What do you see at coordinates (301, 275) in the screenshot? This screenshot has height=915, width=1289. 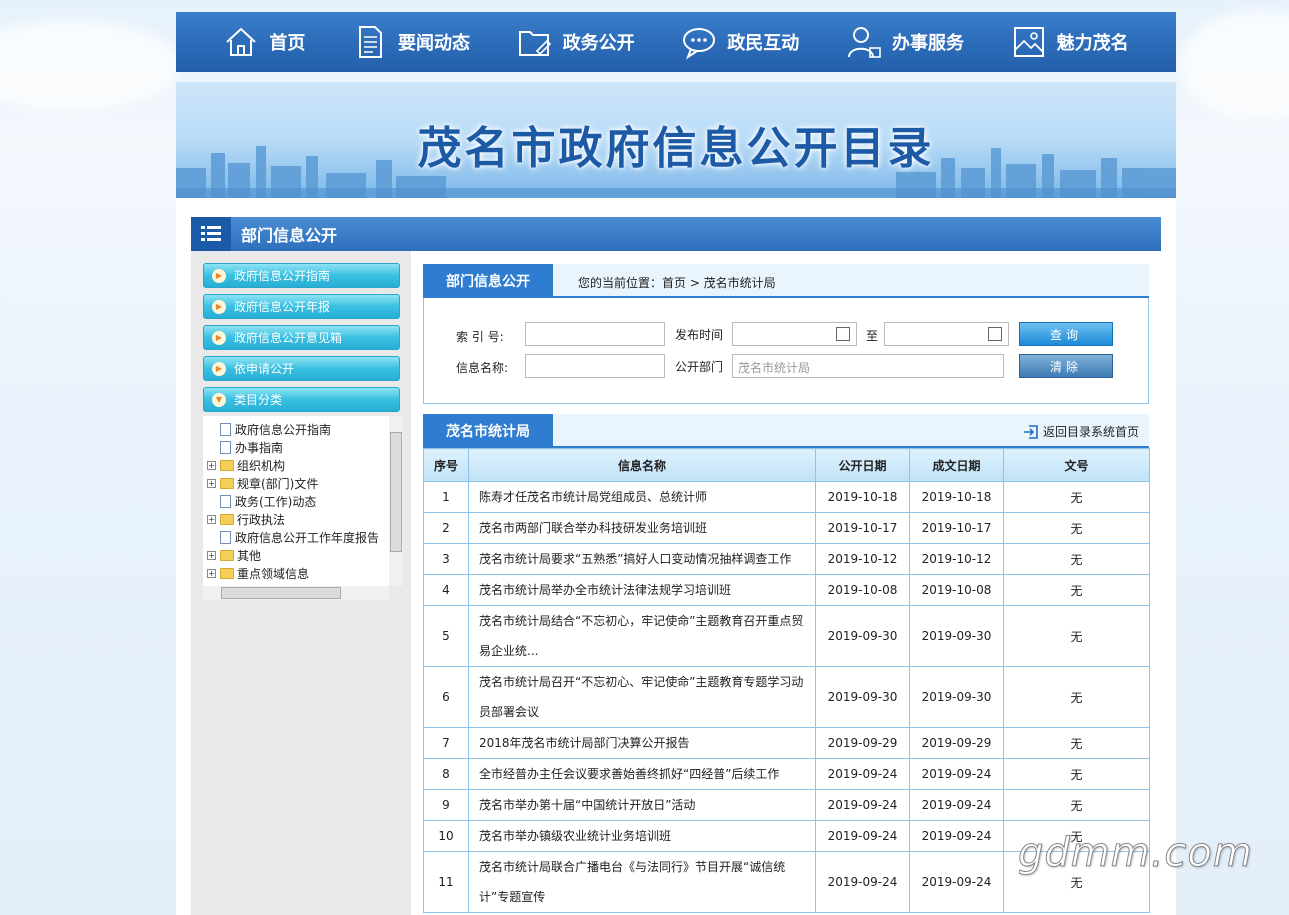 I see `sidebar-button-0: ▶ 政府信息公开指南` at bounding box center [301, 275].